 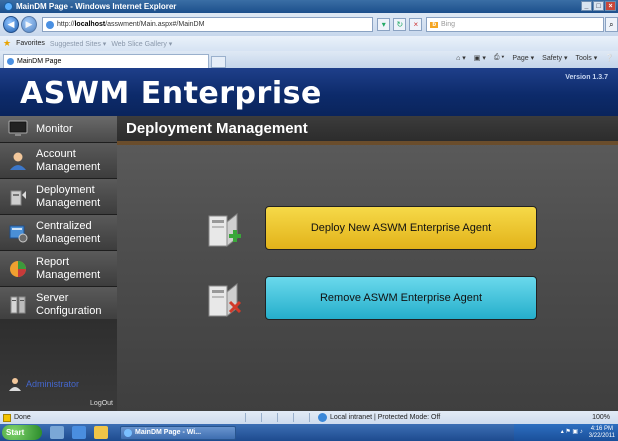 I want to click on sidebar-item-label: Centralized Management, so click(x=68, y=232).